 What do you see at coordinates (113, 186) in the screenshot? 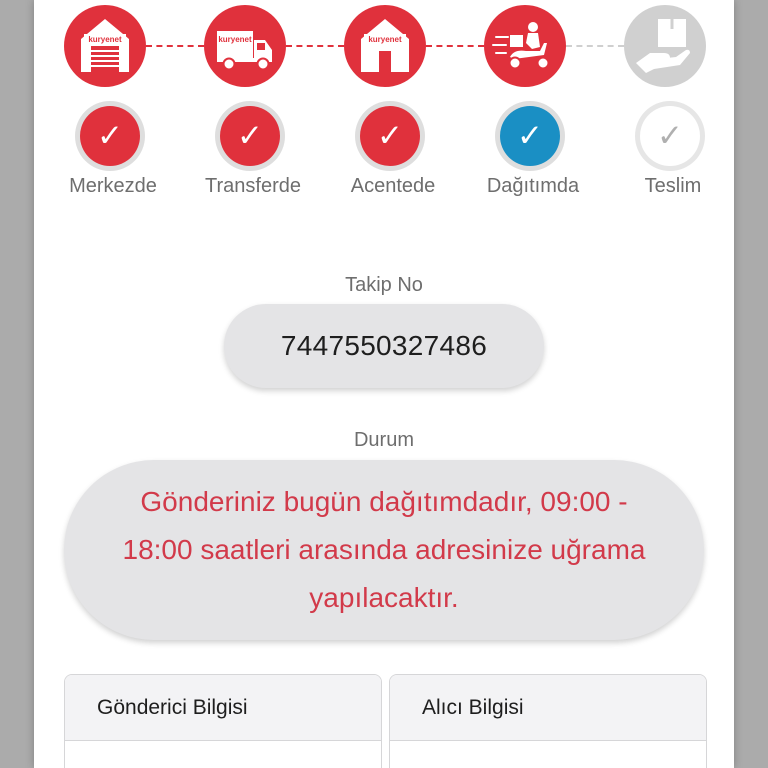
I see `step-label-merkezde: Merkezde` at bounding box center [113, 186].